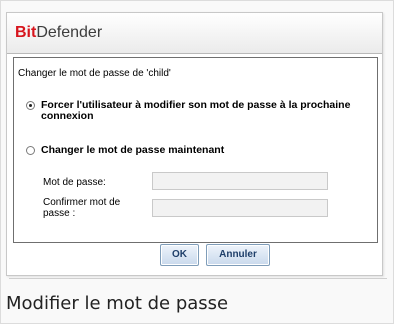 The image size is (394, 324). I want to click on password-label: Mot de passe:, so click(74, 182).